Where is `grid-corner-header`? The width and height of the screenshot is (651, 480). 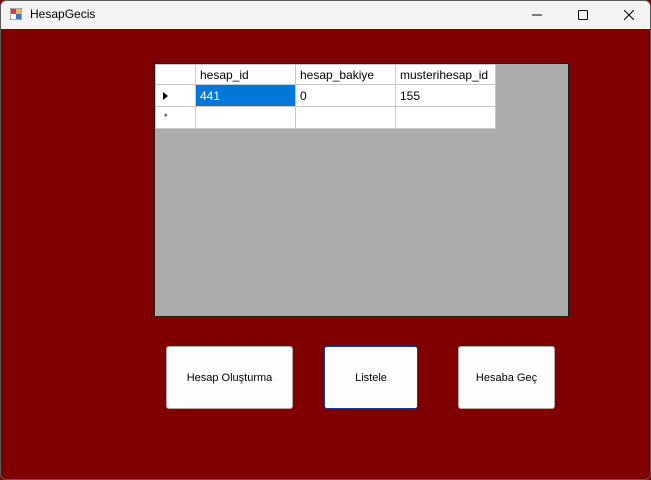 grid-corner-header is located at coordinates (175, 74).